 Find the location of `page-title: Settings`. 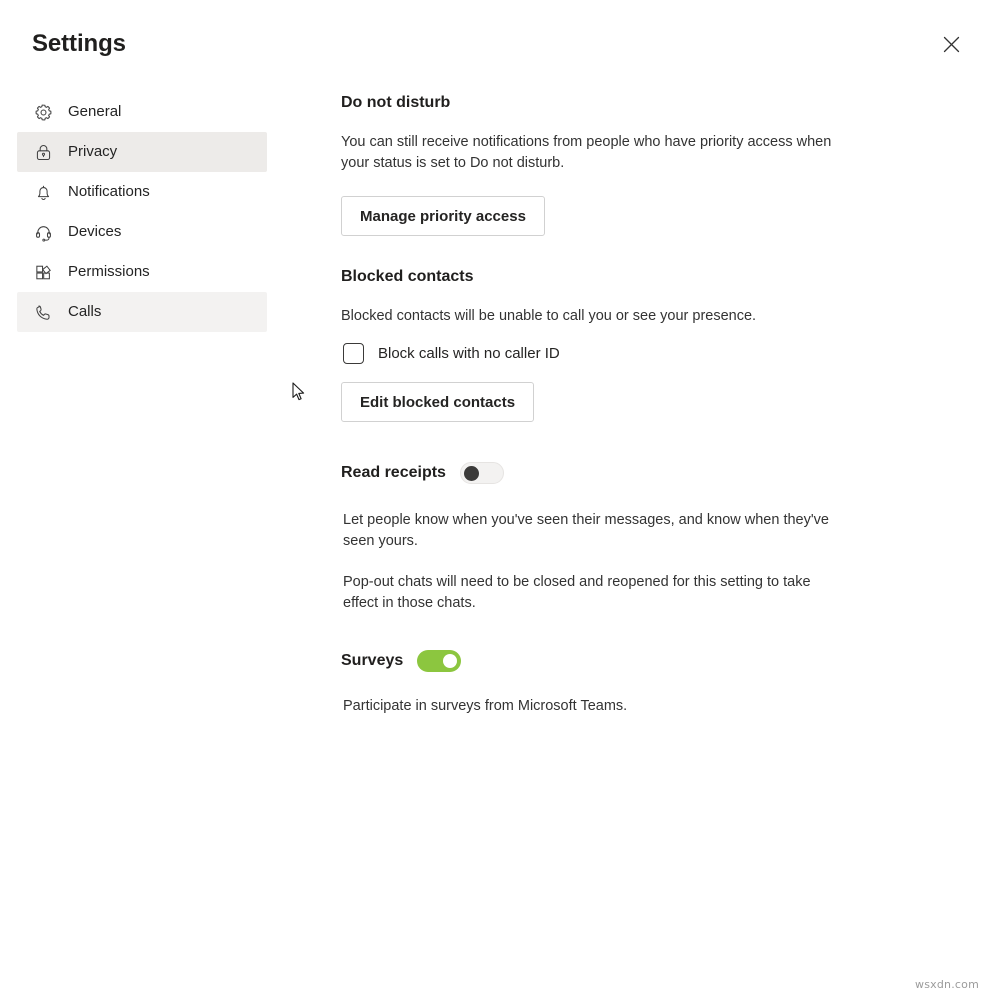

page-title: Settings is located at coordinates (79, 43).